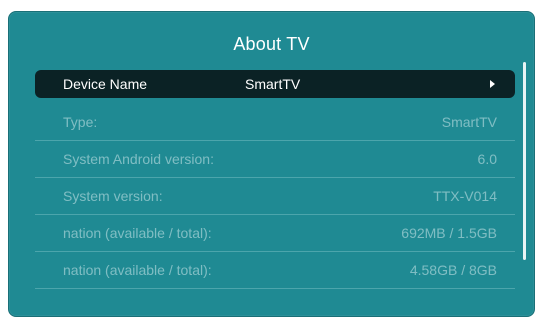 This screenshot has width=542, height=322. I want to click on memory-label: nation (available / total):, so click(137, 233).